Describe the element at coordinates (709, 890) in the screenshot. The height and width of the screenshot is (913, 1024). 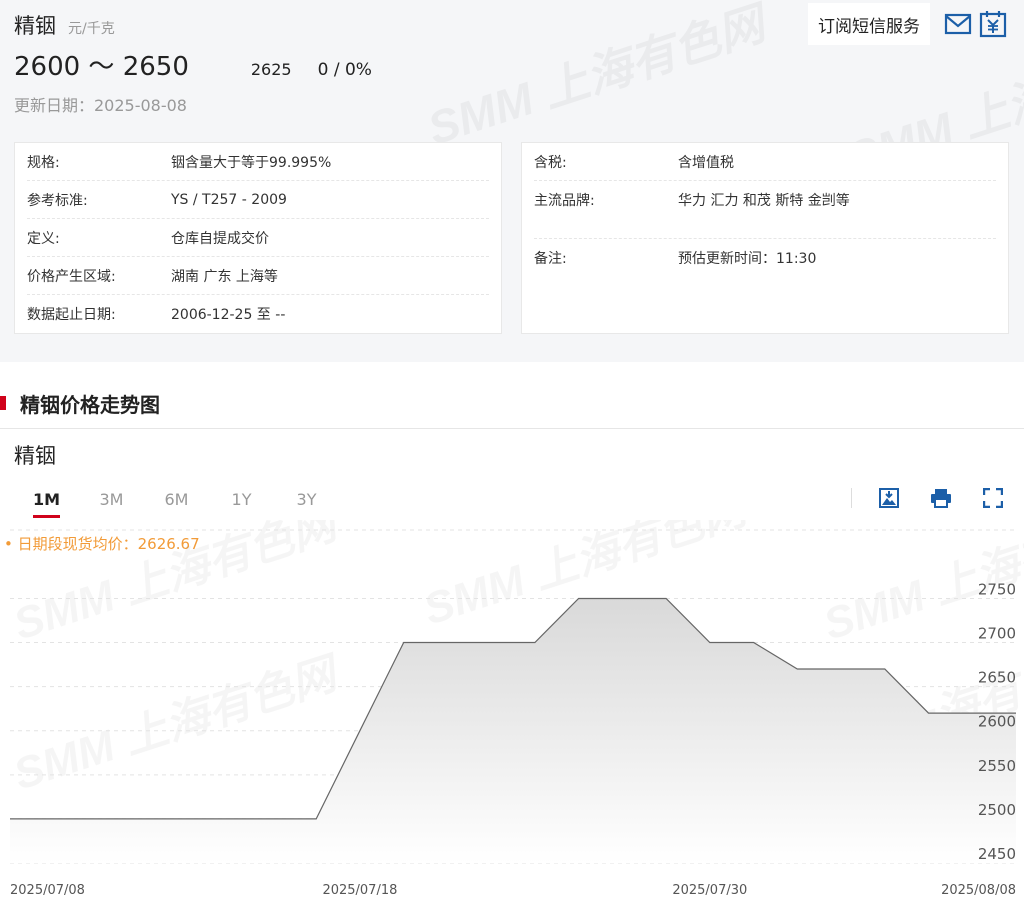
I see `x-tick-label: 2025/07/30` at that location.